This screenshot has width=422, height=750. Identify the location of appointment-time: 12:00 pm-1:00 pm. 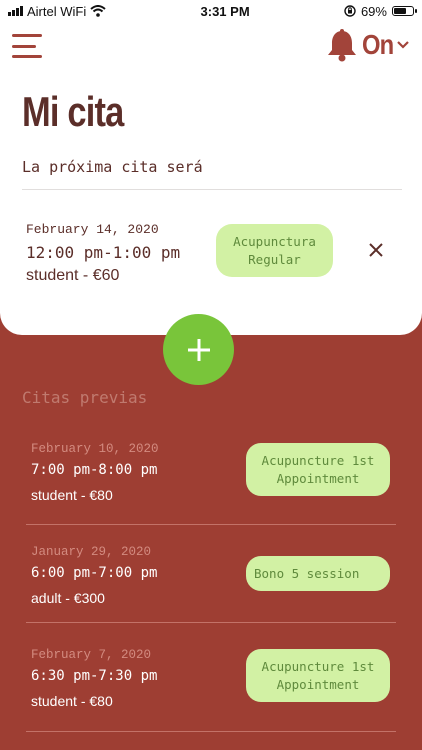
(103, 252).